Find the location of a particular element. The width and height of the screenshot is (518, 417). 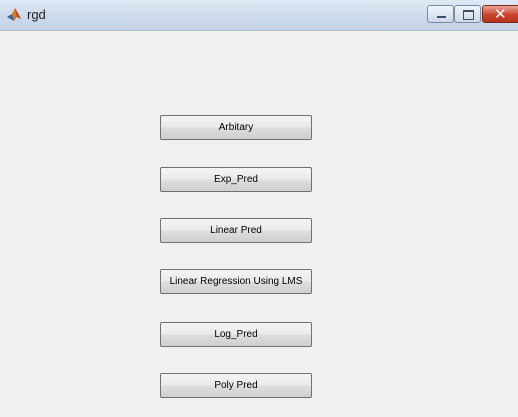

maximize-button is located at coordinates (467, 14).